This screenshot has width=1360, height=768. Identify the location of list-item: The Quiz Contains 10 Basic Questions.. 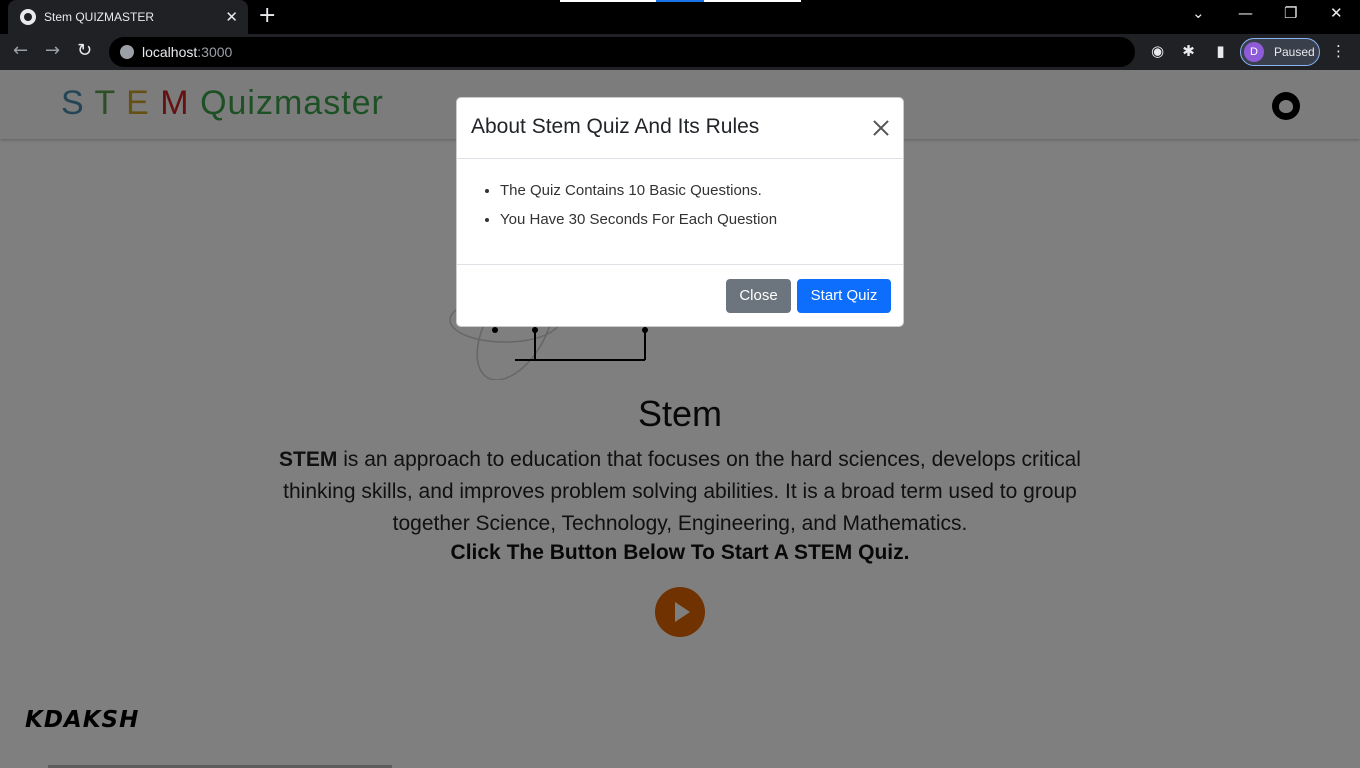
(638, 190).